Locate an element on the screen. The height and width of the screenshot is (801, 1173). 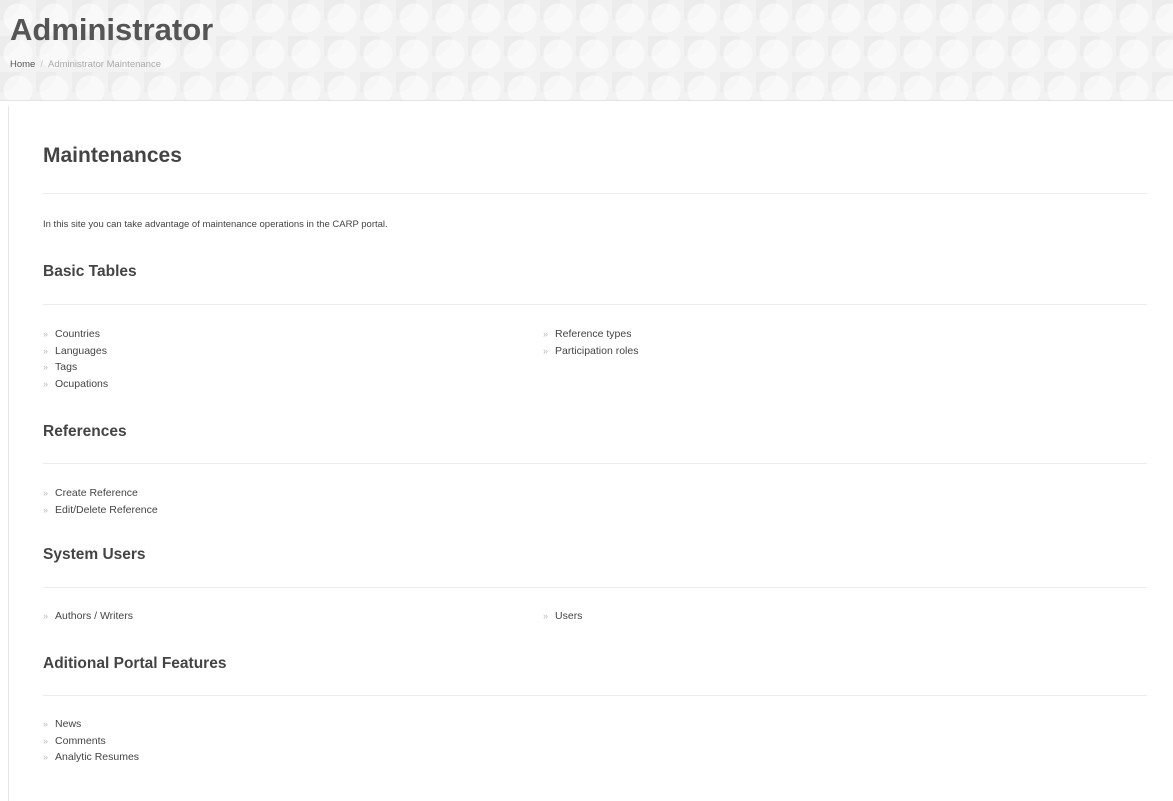
breadcrumb-current: Administrator Maintenance is located at coordinates (104, 64).